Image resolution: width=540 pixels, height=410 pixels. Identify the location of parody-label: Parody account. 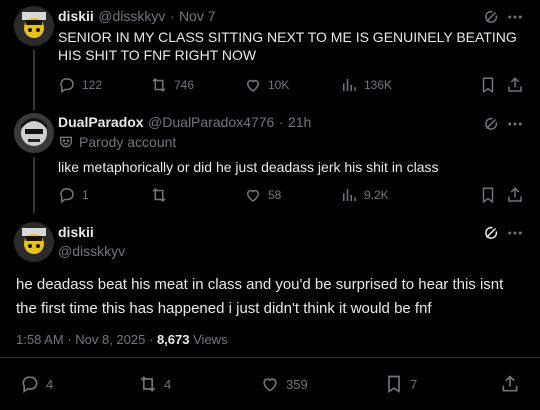
(117, 142).